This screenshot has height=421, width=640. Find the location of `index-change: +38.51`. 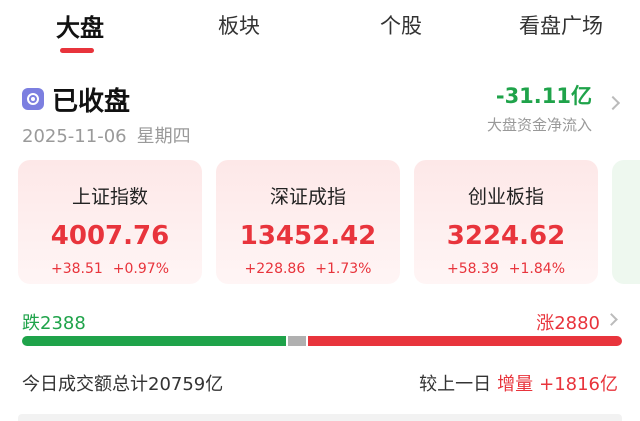

index-change: +38.51 is located at coordinates (76, 269).